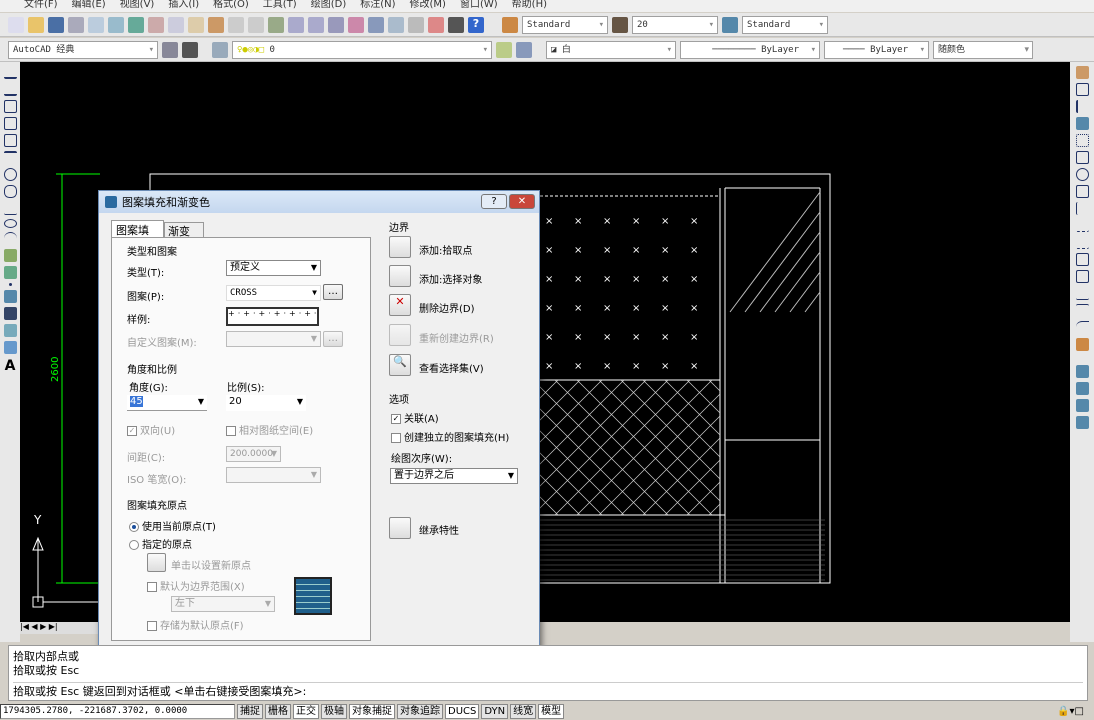 The image size is (1094, 720). I want to click on text-style-select: Standard, so click(565, 24).